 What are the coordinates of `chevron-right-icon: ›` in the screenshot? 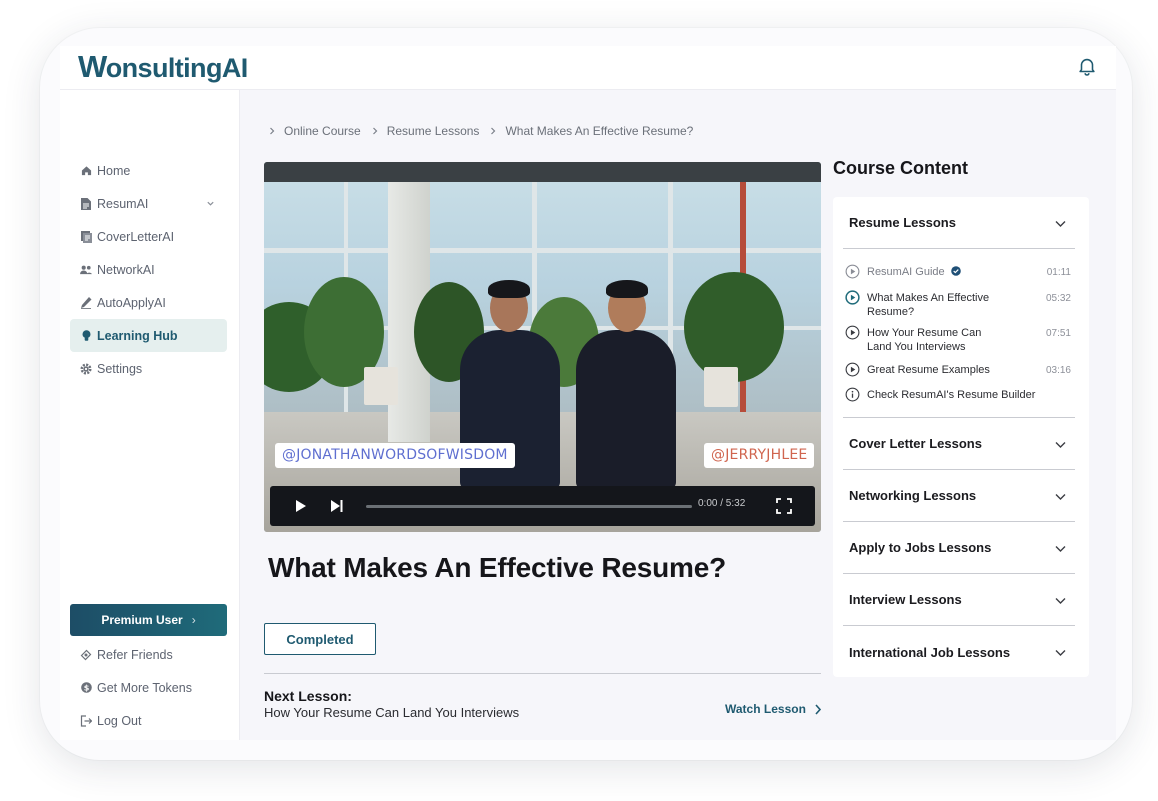 It's located at (193, 620).